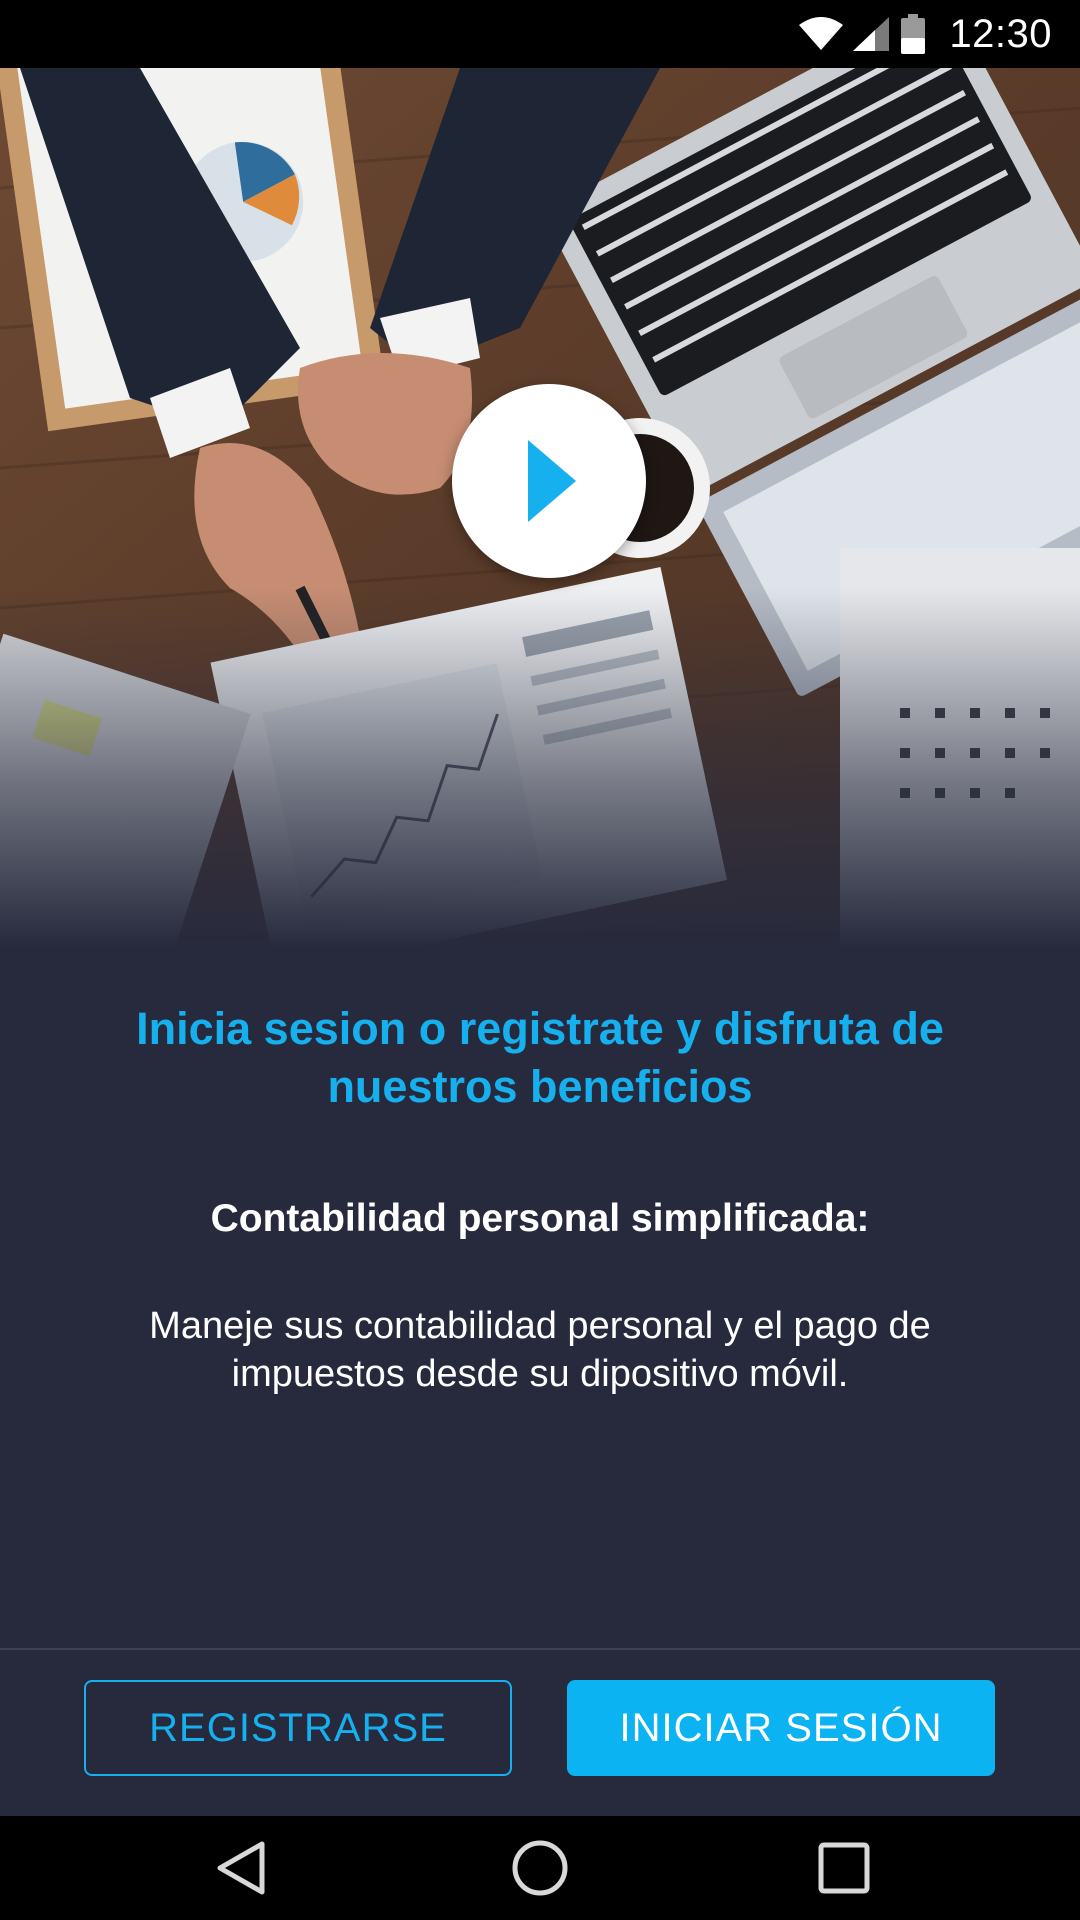 The height and width of the screenshot is (1920, 1080). I want to click on home-icon, so click(540, 1868).